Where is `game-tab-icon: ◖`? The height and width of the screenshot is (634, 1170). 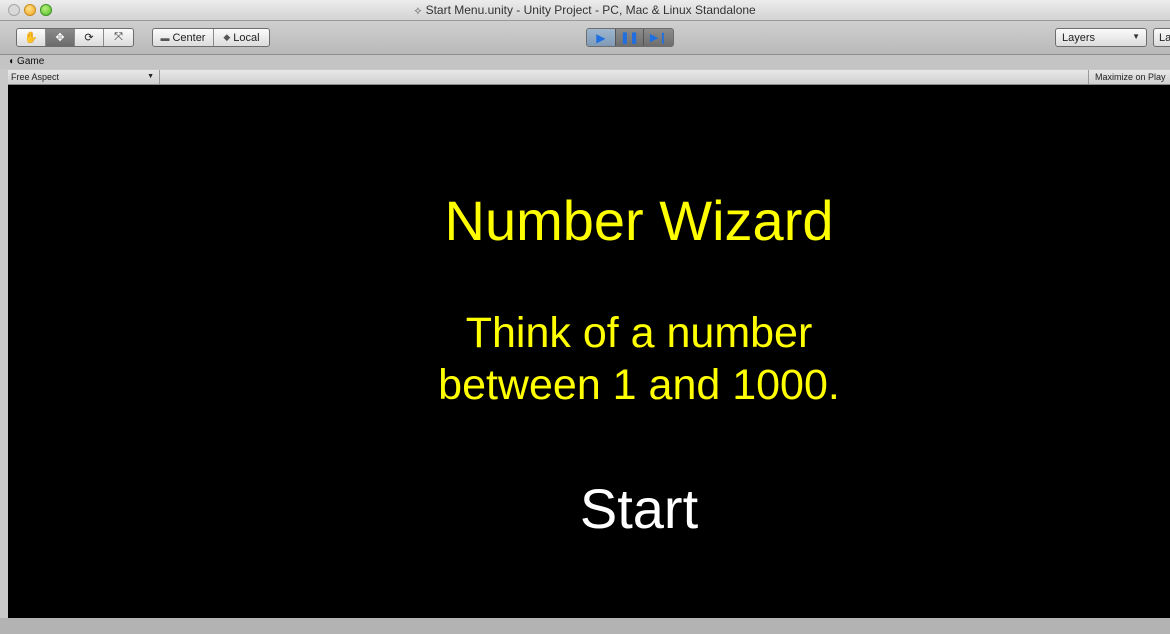 game-tab-icon: ◖ is located at coordinates (11, 61).